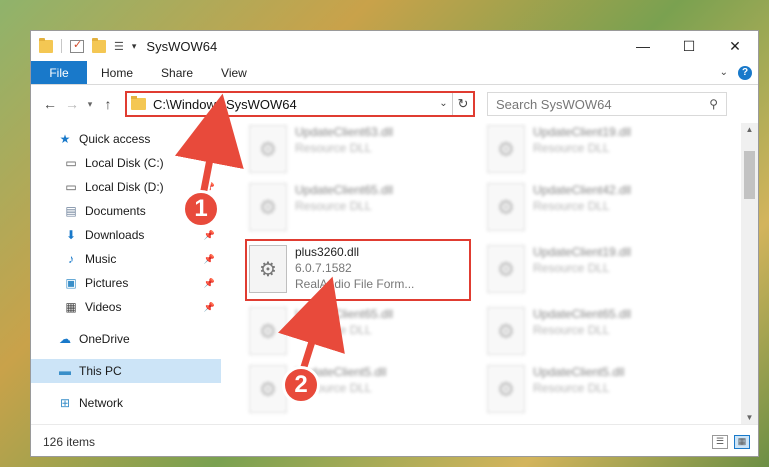 This screenshot has height=467, width=769. I want to click on quick-access-toolbar: ☰ ▾, so click(88, 45).